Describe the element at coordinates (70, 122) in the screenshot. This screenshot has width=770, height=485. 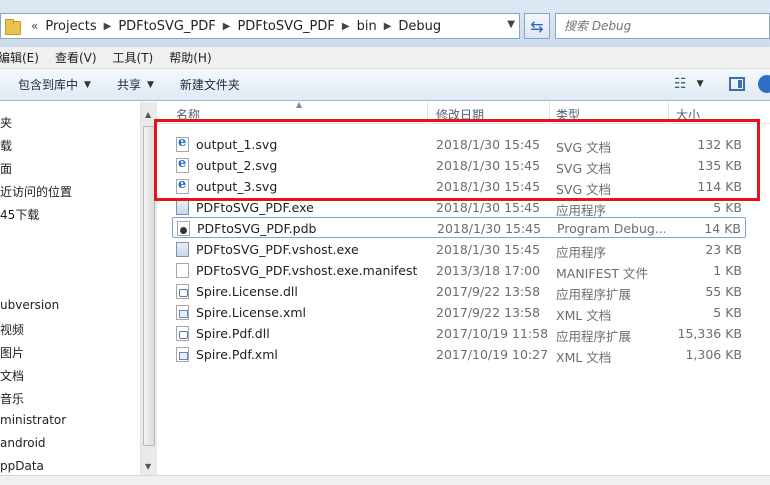
I see `nav-item: 夹` at that location.